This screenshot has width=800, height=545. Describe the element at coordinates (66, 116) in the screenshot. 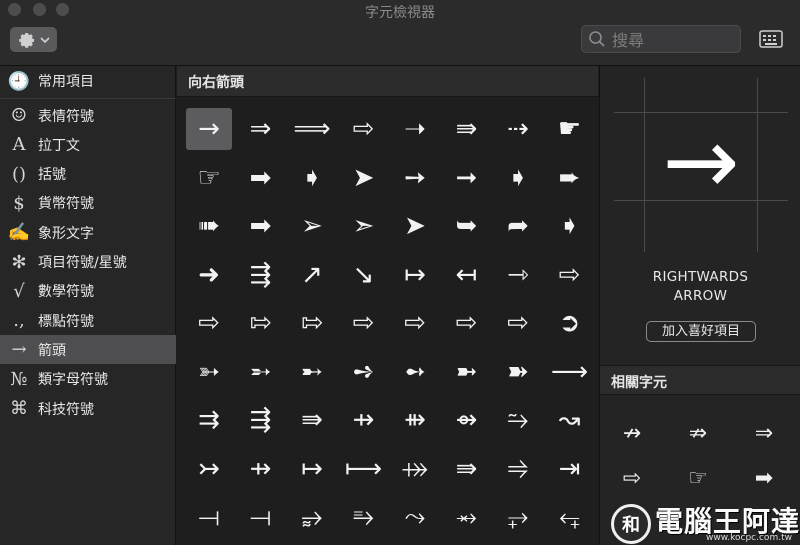

I see `sidebar-item-label: 表情符號` at that location.